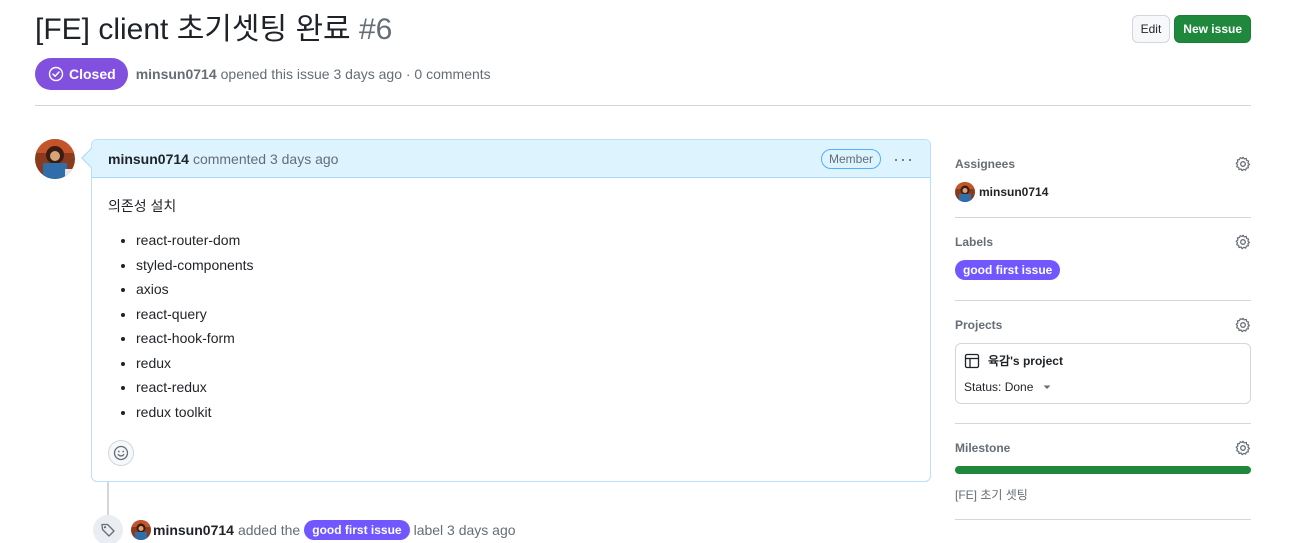 This screenshot has height=543, width=1297. Describe the element at coordinates (999, 387) in the screenshot. I see `project-status-text: Status: Done` at that location.